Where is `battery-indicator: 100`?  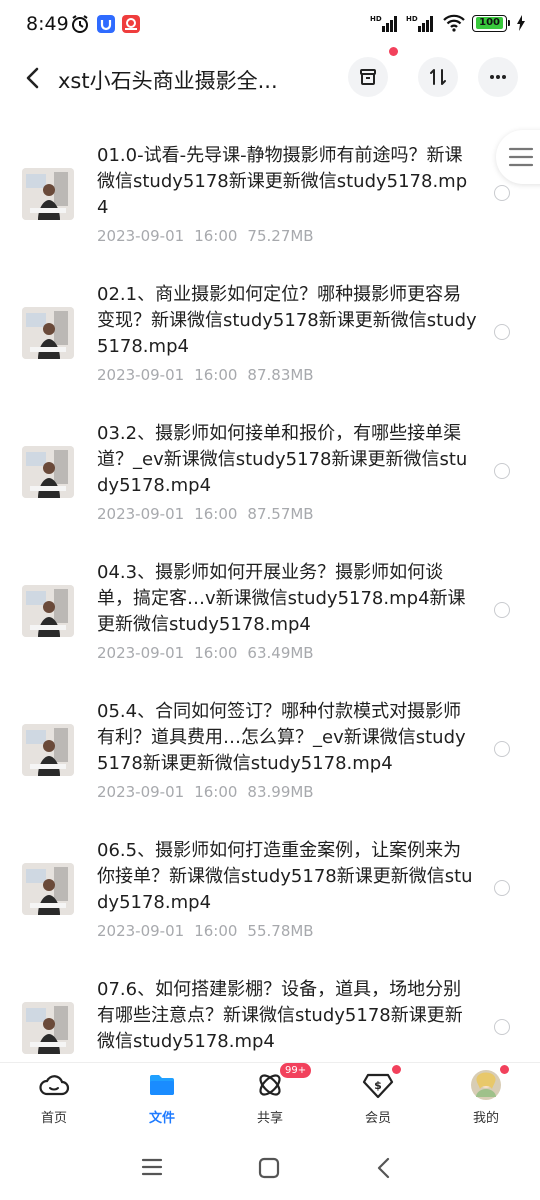 battery-indicator: 100 is located at coordinates (491, 23).